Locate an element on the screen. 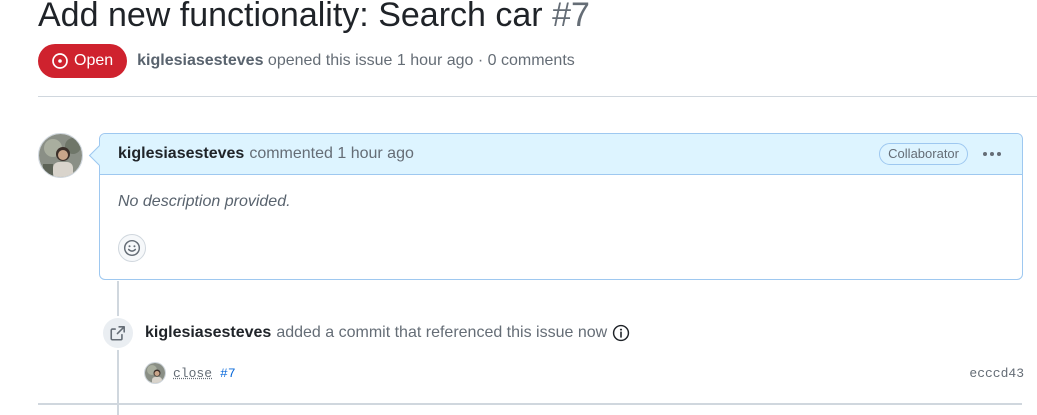 This screenshot has height=415, width=1037. avatar-image is located at coordinates (60, 155).